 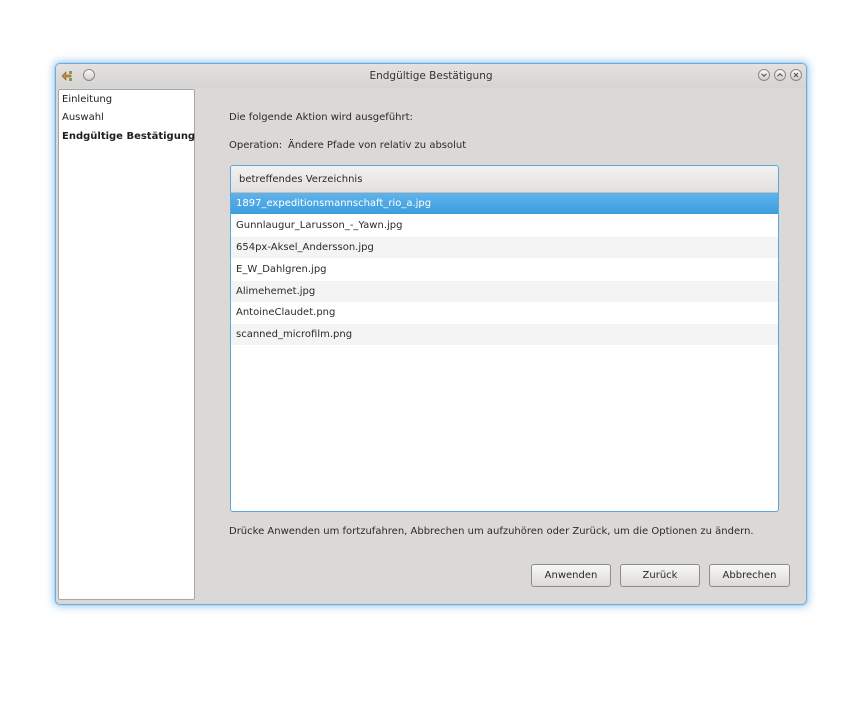 I want to click on list-item-label: E_W_Dahlgren.jpg, so click(x=281, y=269).